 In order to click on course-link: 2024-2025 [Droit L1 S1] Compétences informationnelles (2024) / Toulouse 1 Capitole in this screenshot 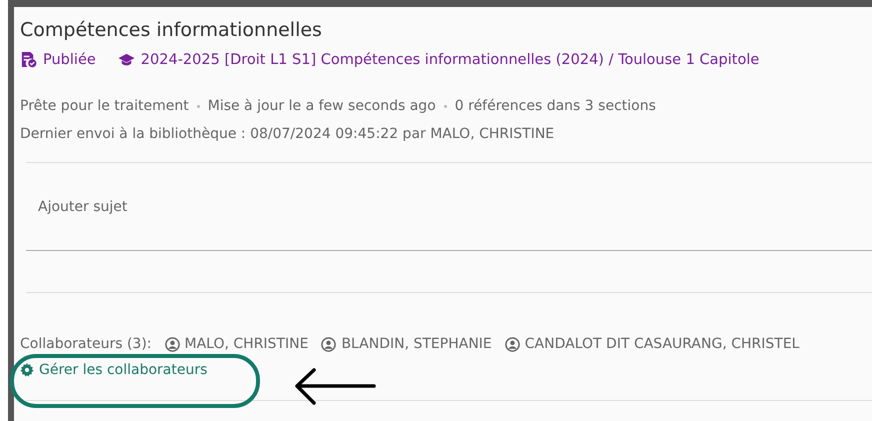, I will do `click(450, 60)`.